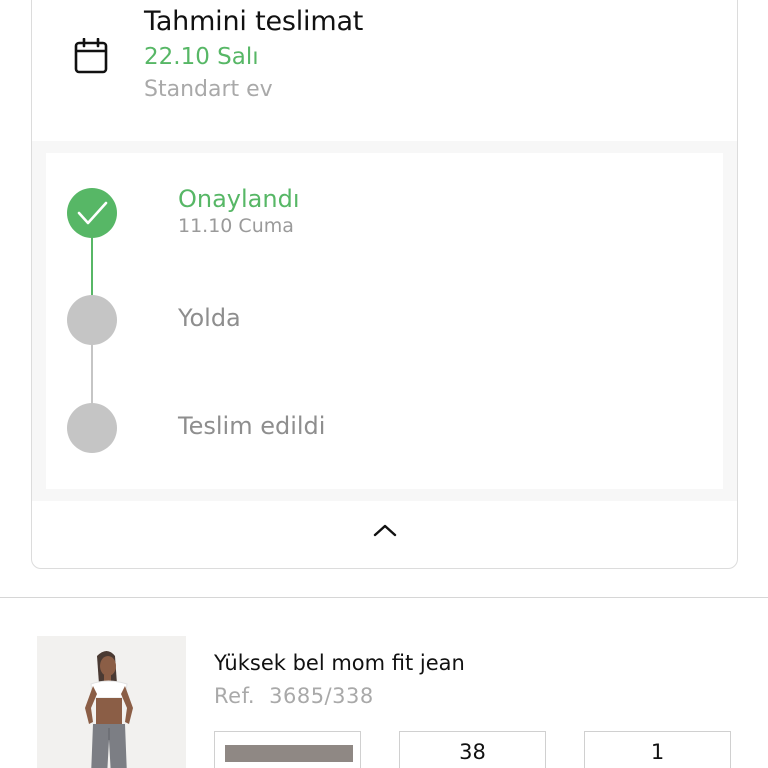  What do you see at coordinates (321, 696) in the screenshot?
I see `ref-number: 3685/338` at bounding box center [321, 696].